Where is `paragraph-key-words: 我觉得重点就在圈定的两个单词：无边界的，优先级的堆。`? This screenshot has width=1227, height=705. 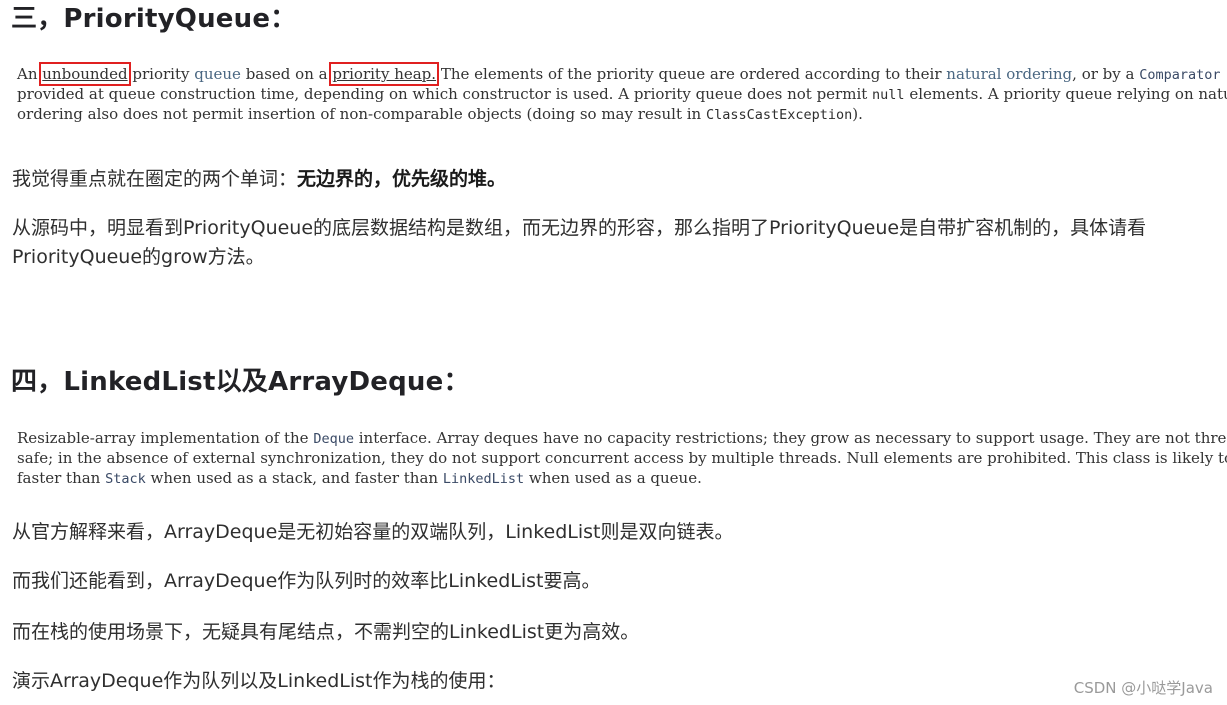
paragraph-key-words: 我觉得重点就在圈定的两个单词：无边界的，优先级的堆。 is located at coordinates (259, 179).